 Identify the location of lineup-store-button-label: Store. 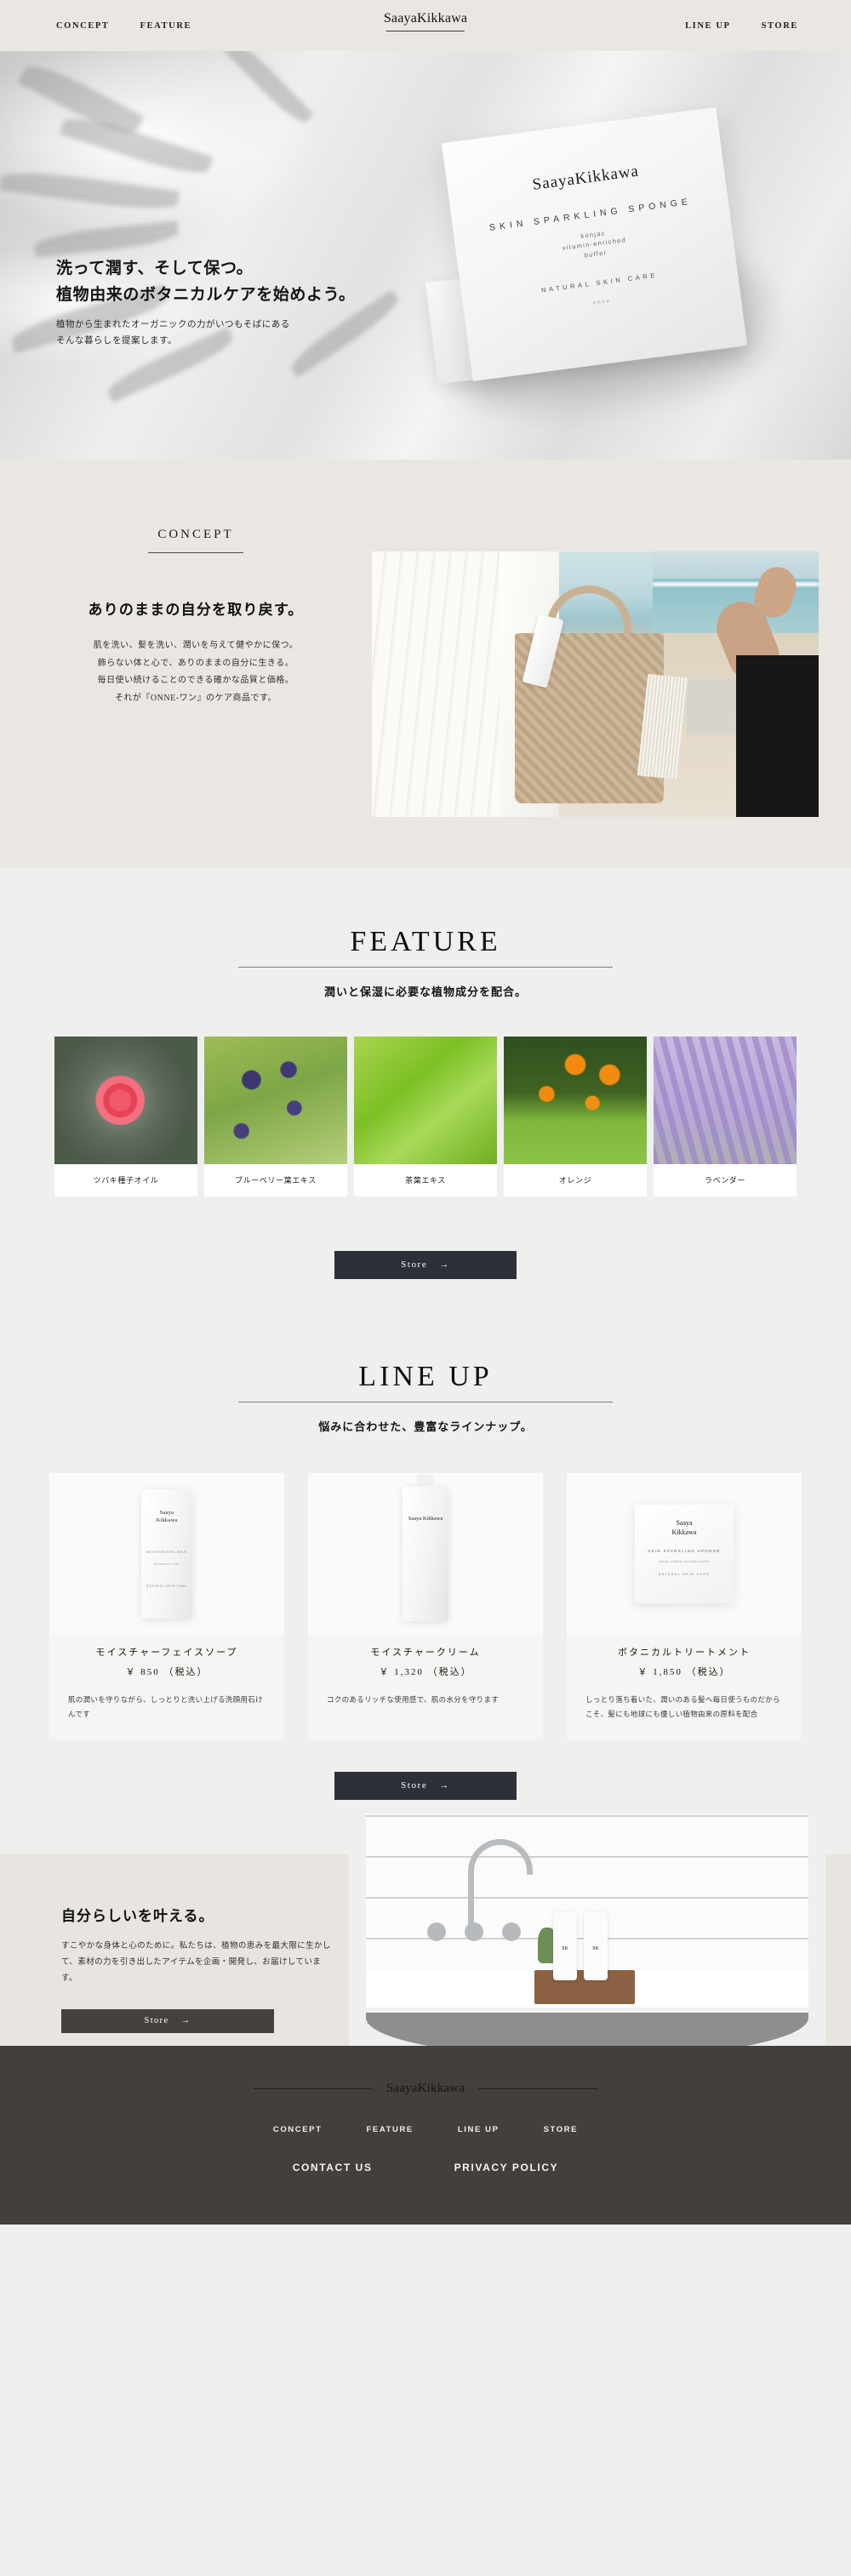
(414, 1785).